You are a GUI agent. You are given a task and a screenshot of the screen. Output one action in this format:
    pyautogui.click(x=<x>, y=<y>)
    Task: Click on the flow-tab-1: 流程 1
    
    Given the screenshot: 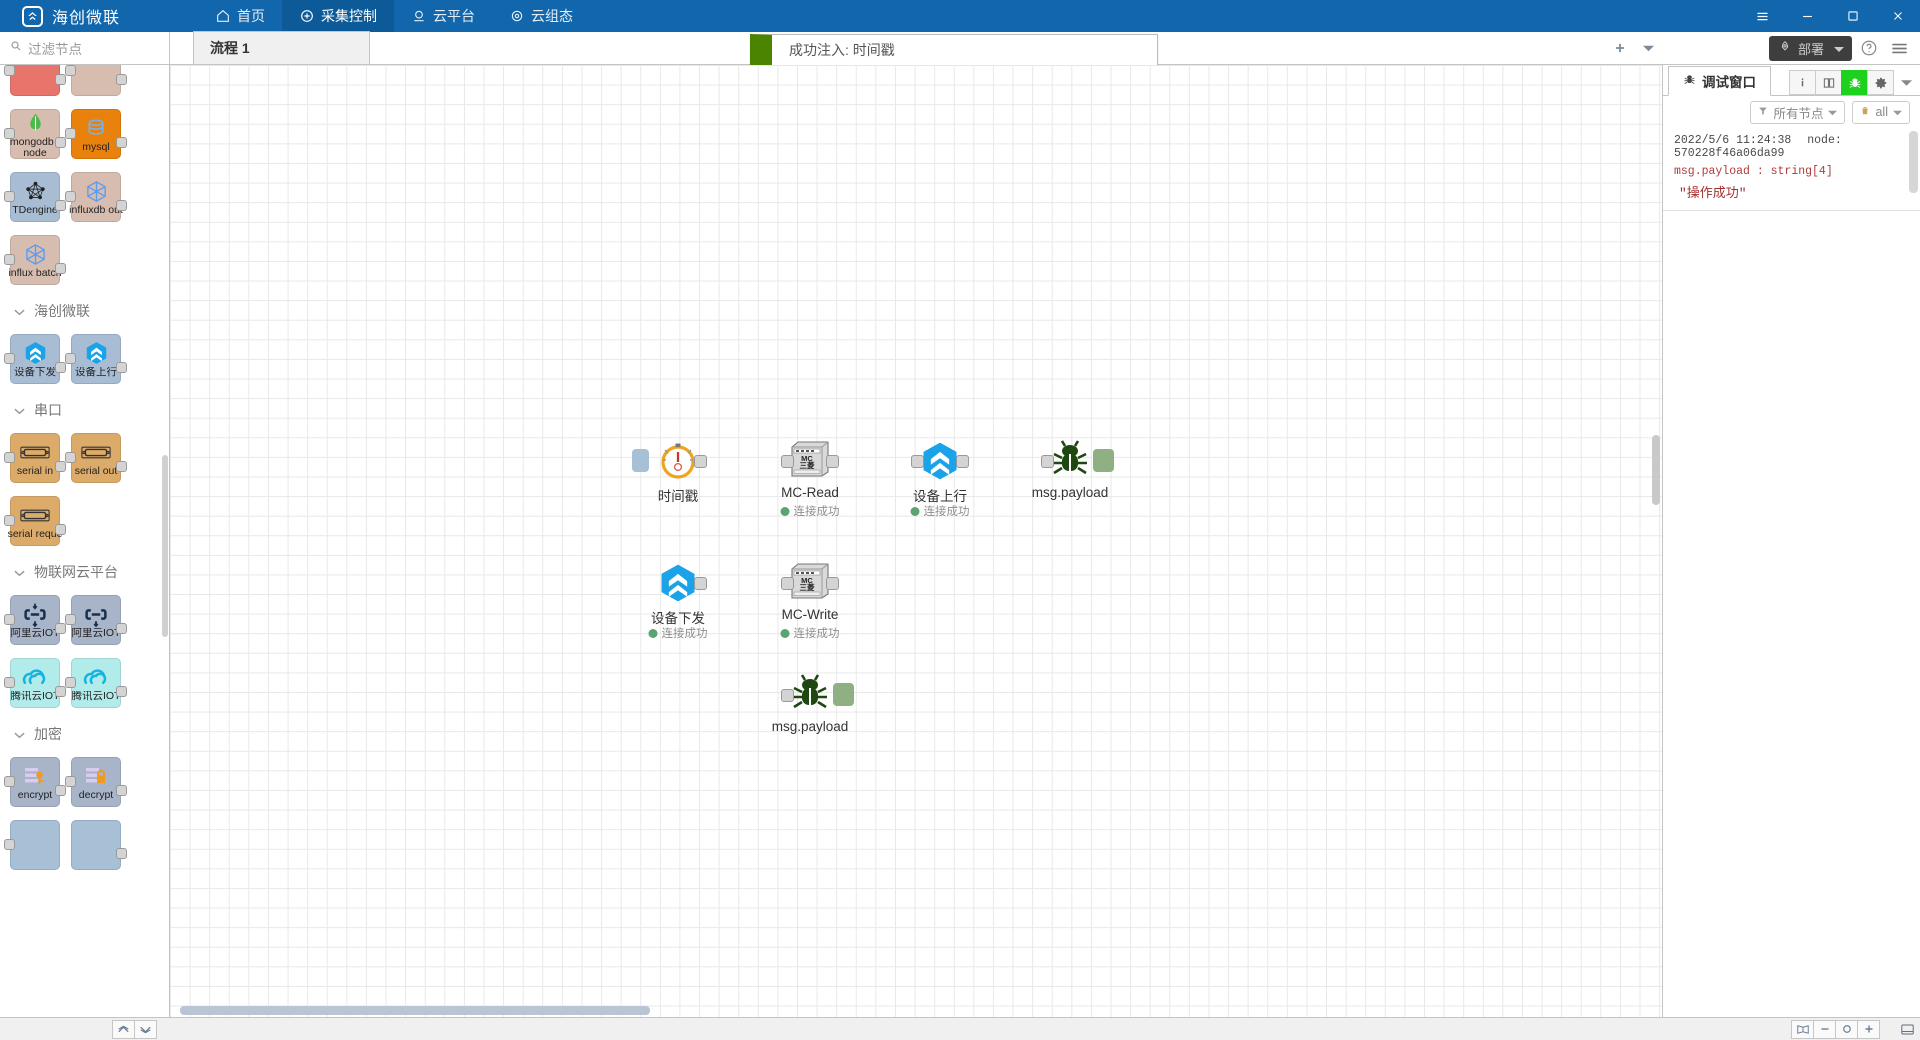 What is the action you would take?
    pyautogui.click(x=281, y=47)
    